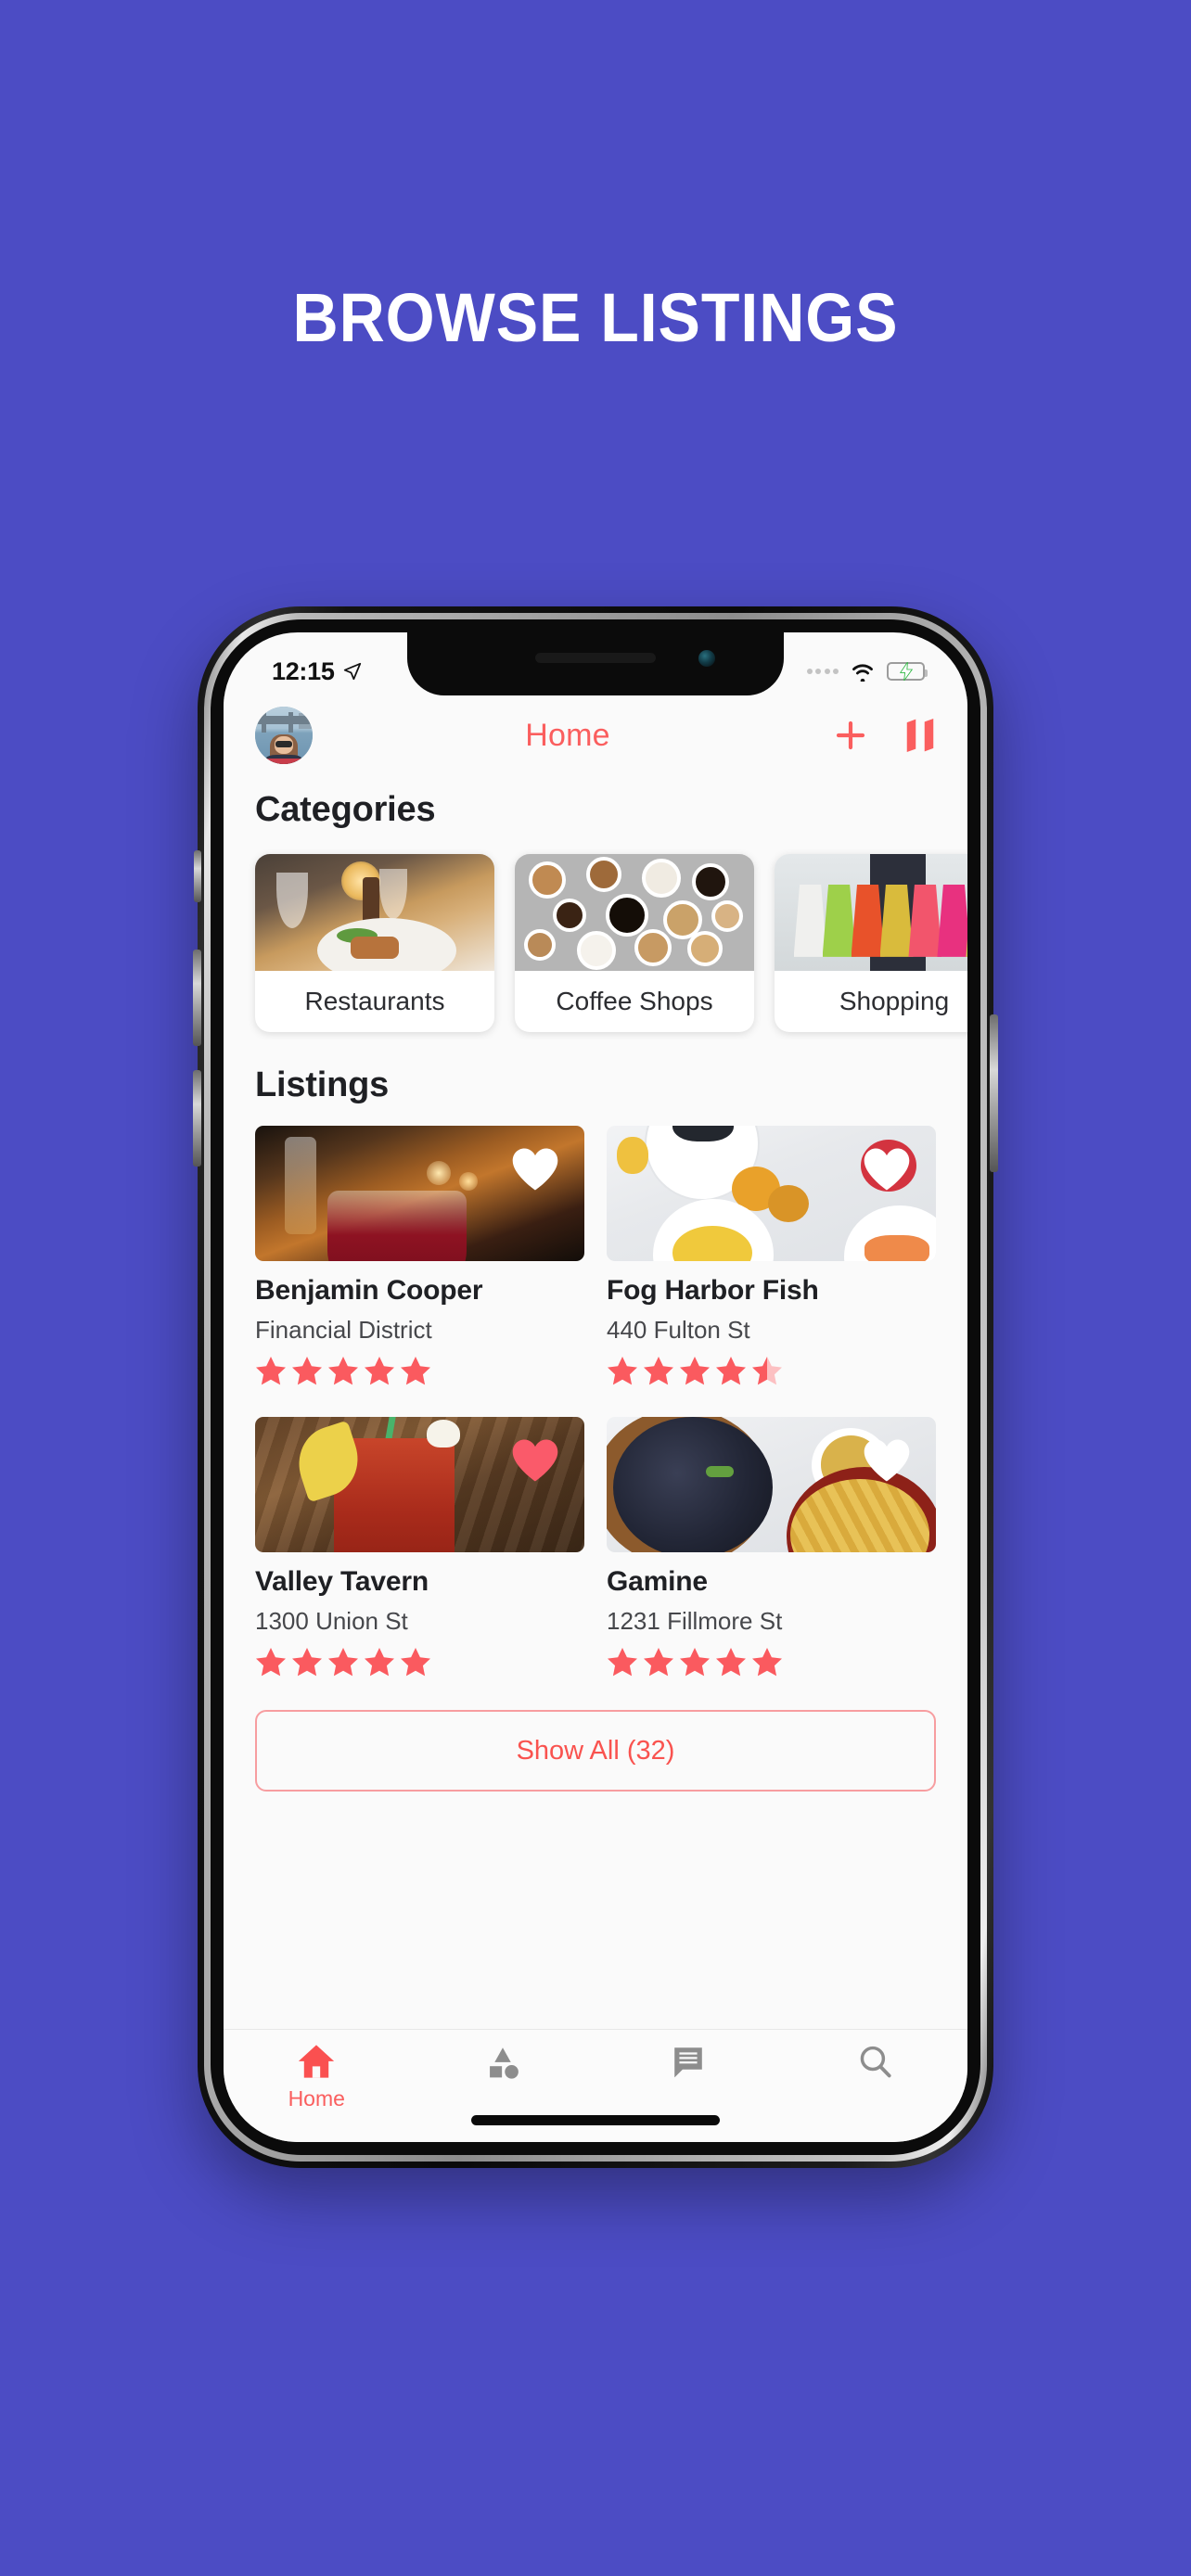 This screenshot has height=2576, width=1191. I want to click on tab-search, so click(875, 2064).